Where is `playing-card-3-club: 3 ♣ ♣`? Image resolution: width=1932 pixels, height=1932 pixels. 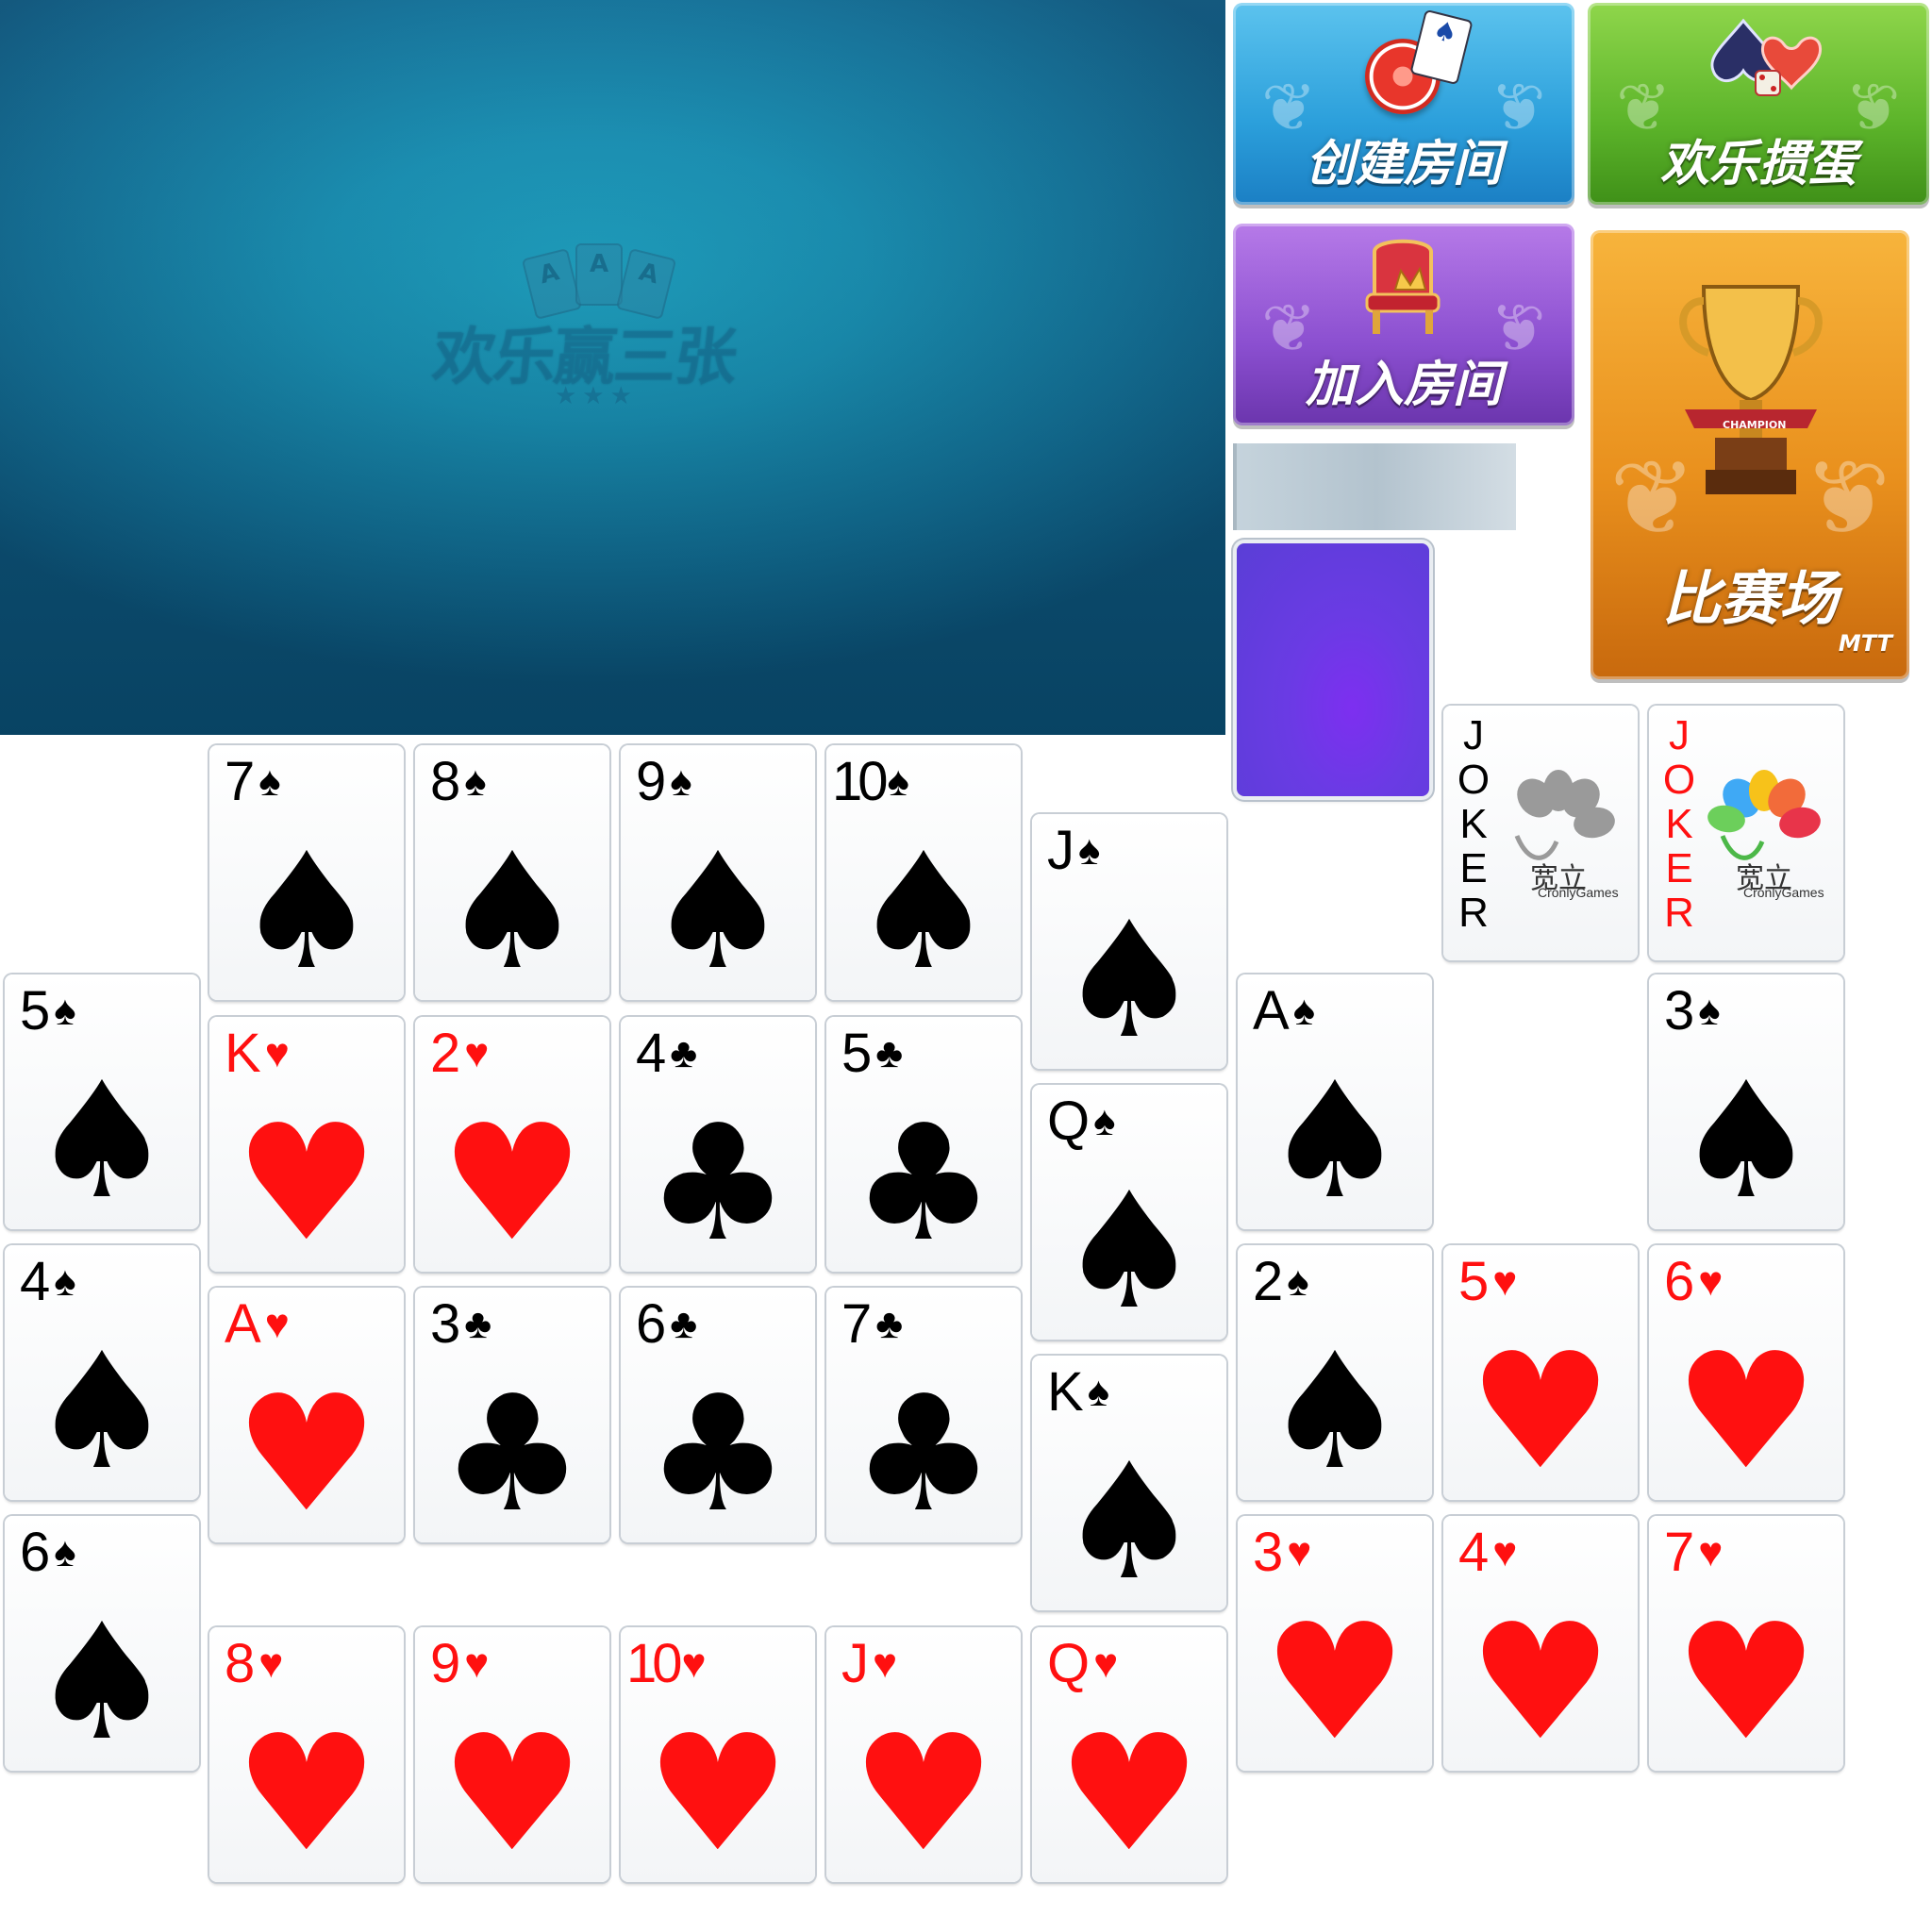
playing-card-3-club: 3 ♣ ♣ is located at coordinates (512, 1415).